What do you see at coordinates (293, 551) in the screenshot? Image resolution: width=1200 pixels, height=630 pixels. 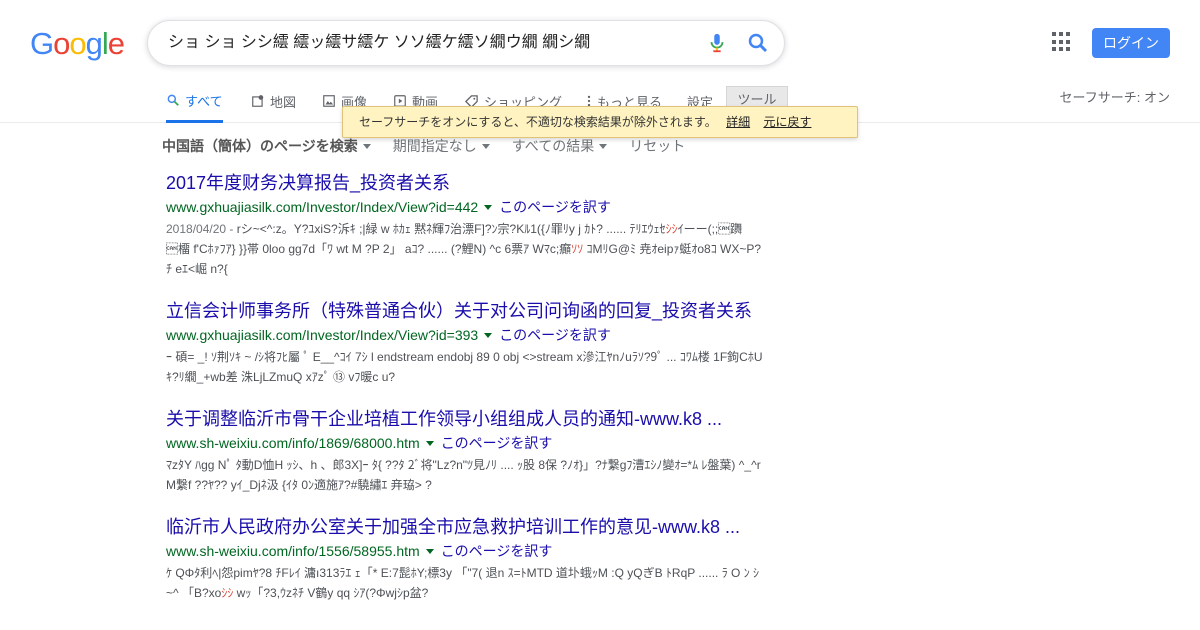 I see `result-url: www.sh-weixiu.com/info/1556/58955.htm` at bounding box center [293, 551].